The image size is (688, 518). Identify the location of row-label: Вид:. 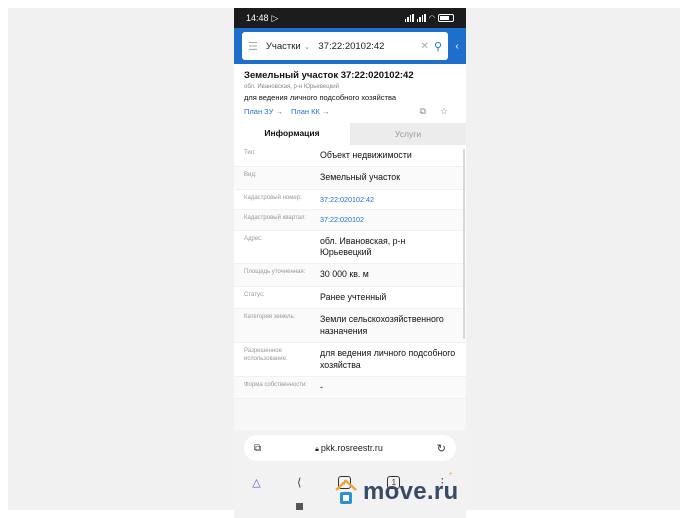
(250, 175).